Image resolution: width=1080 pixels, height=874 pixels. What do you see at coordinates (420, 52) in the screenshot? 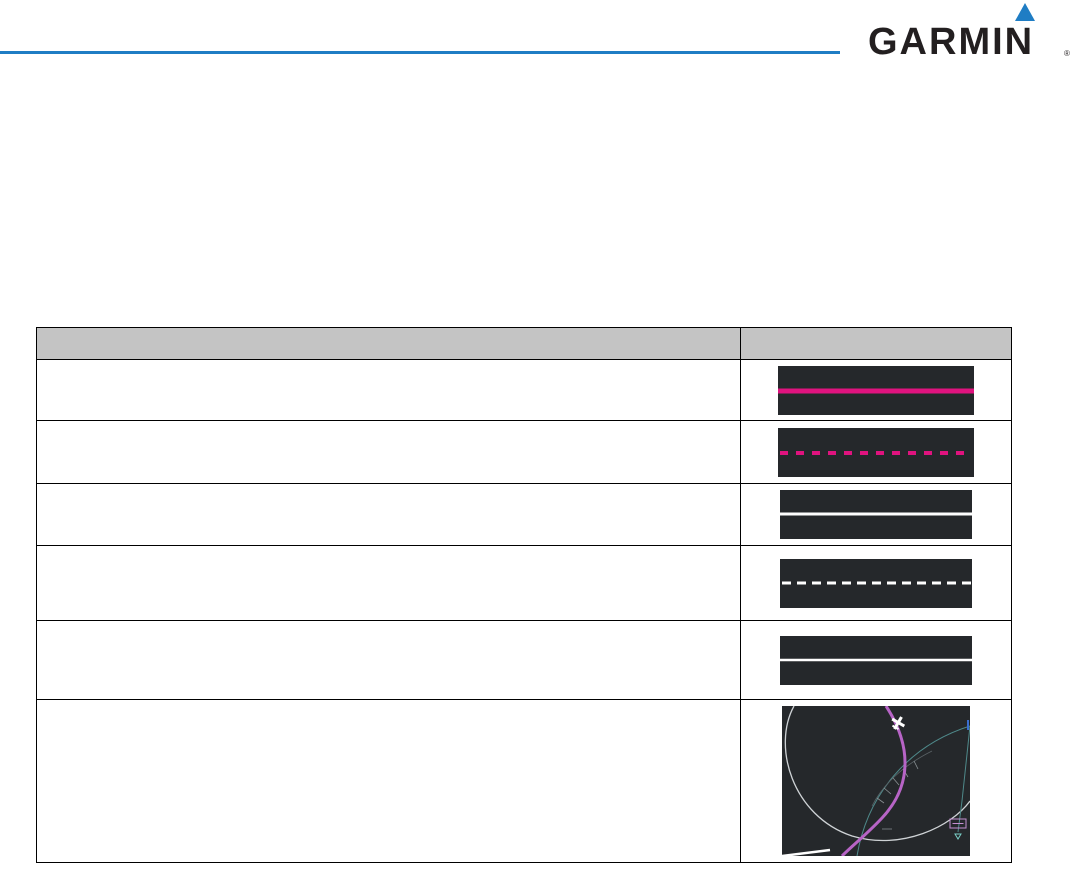
I see `header-rule` at bounding box center [420, 52].